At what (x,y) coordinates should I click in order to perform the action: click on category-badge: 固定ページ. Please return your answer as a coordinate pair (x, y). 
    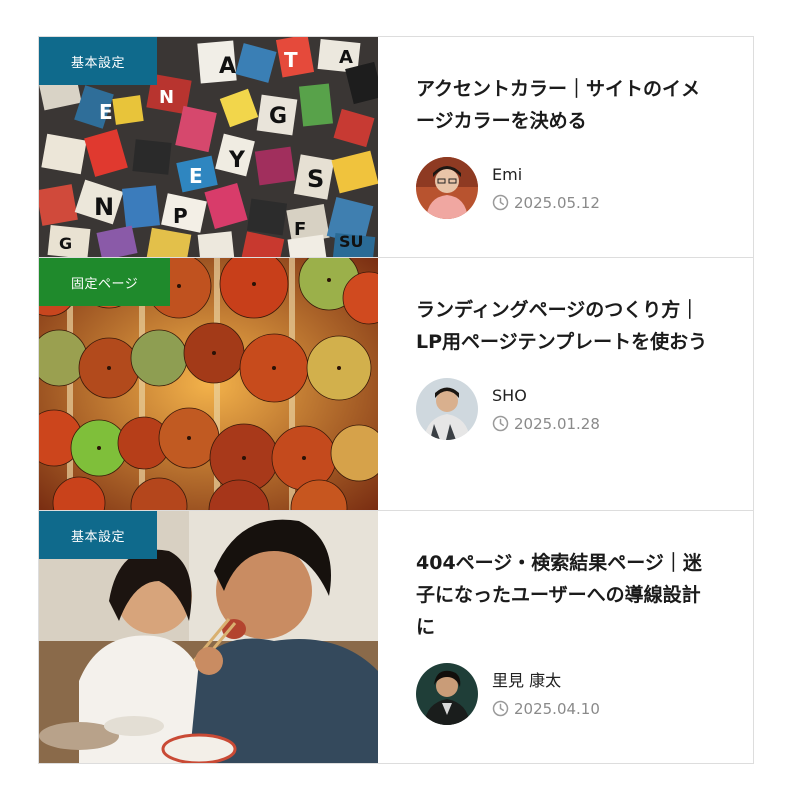
    Looking at the image, I should click on (105, 282).